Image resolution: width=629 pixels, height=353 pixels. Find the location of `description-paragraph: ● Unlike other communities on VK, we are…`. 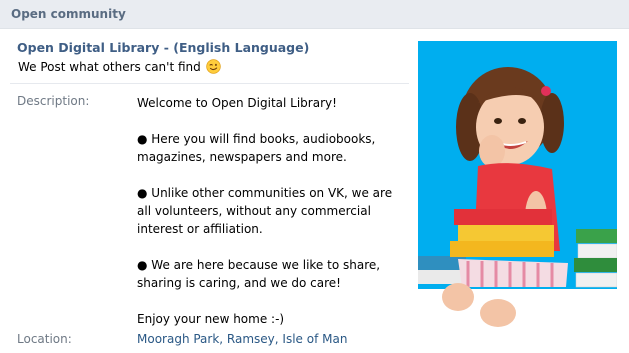

description-paragraph: ● Unlike other communities on VK, we are… is located at coordinates (265, 211).